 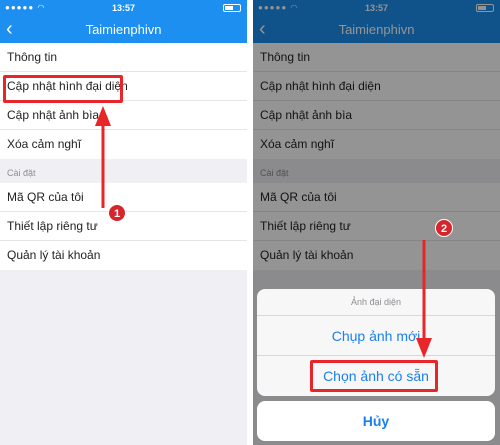 I want to click on row-update-cover: Cập nhật ảnh bìa, so click(x=123, y=115).